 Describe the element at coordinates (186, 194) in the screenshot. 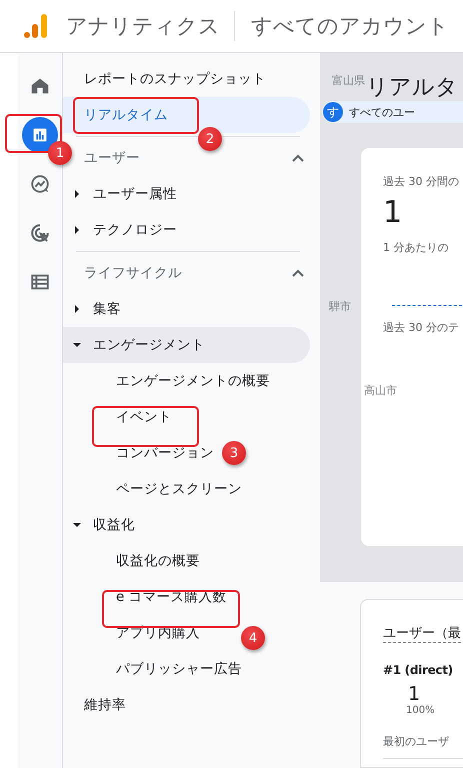

I see `nav-group: ユーザー属性` at that location.